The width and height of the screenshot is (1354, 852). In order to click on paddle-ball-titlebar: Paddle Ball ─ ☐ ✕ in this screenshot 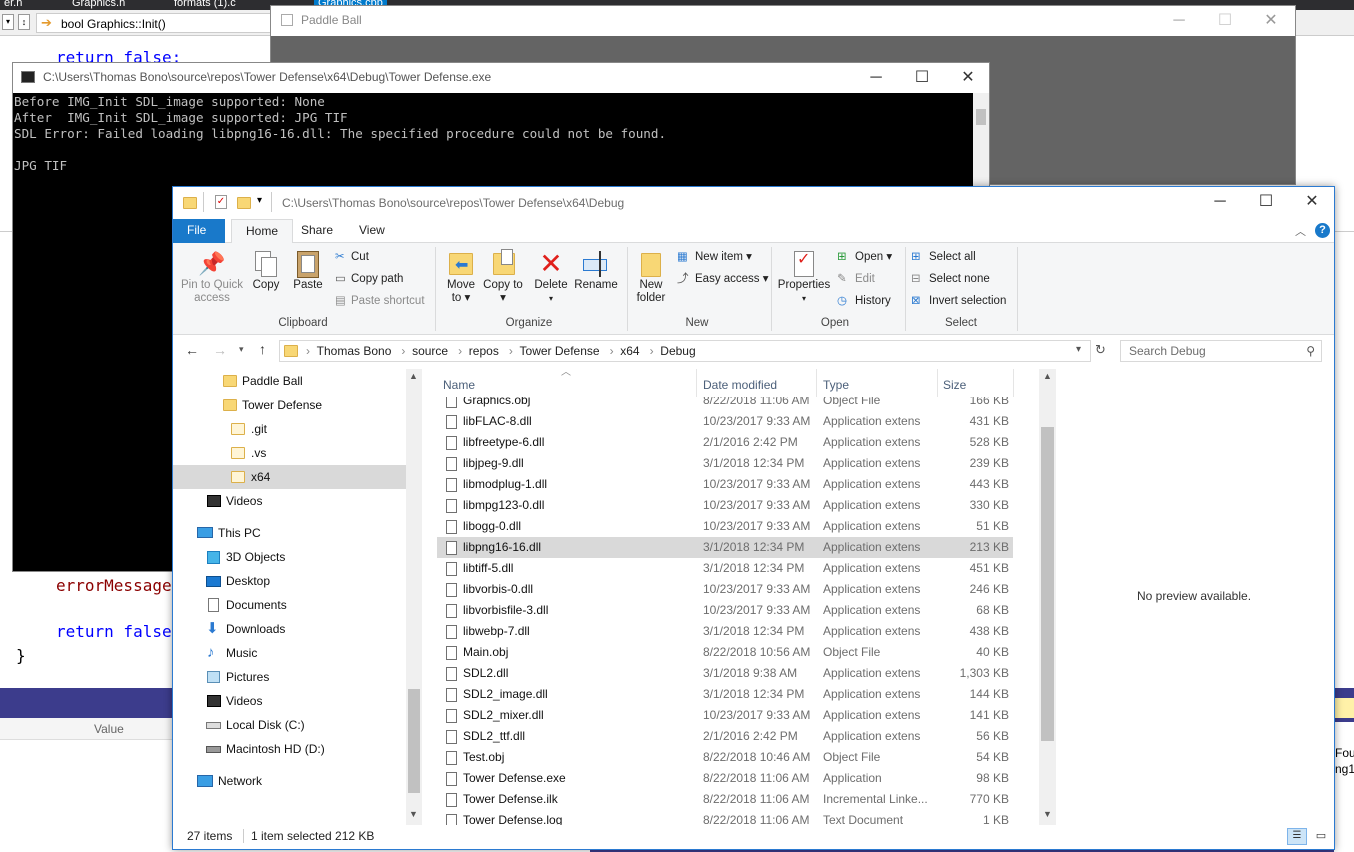, I will do `click(783, 21)`.